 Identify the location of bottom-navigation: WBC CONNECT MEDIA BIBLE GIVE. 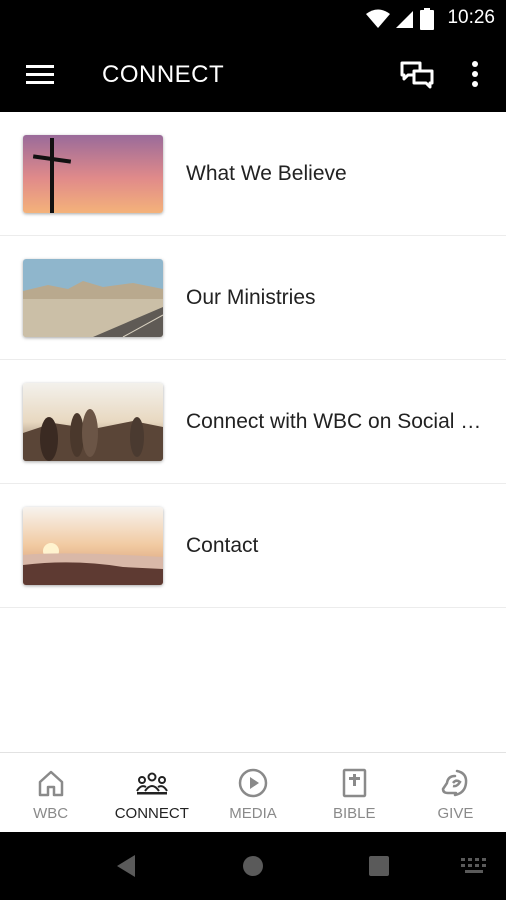
(253, 792).